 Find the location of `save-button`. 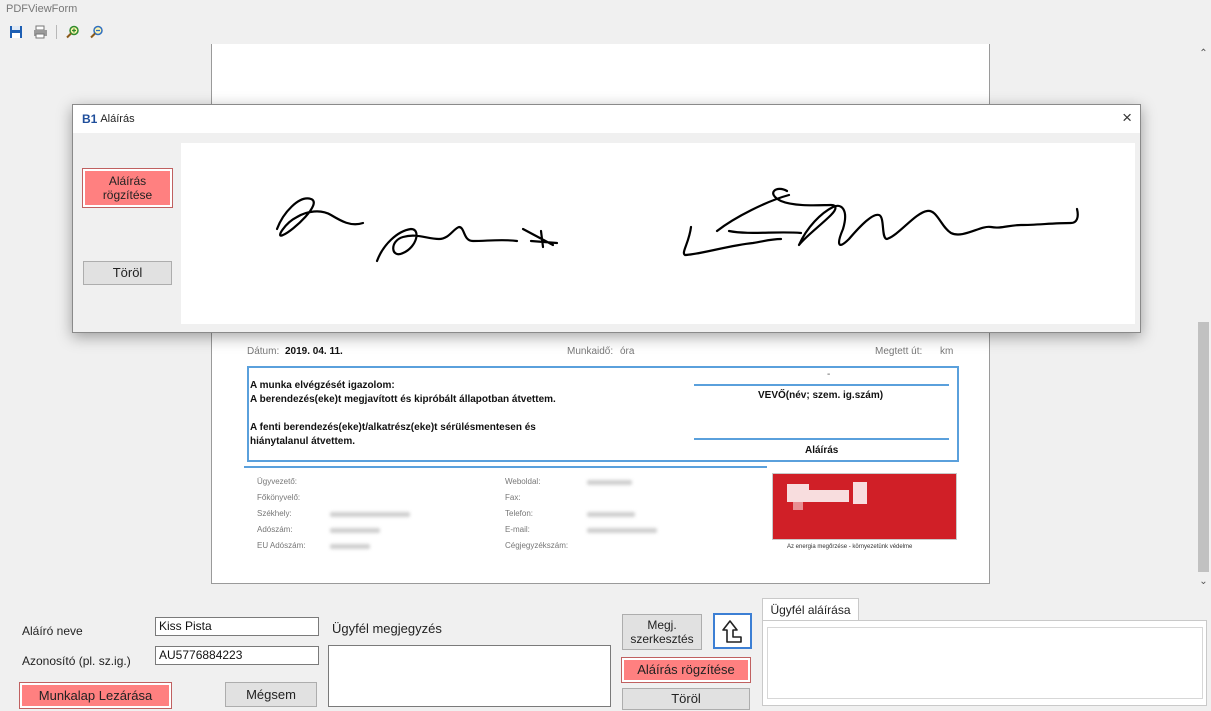

save-button is located at coordinates (16, 32).